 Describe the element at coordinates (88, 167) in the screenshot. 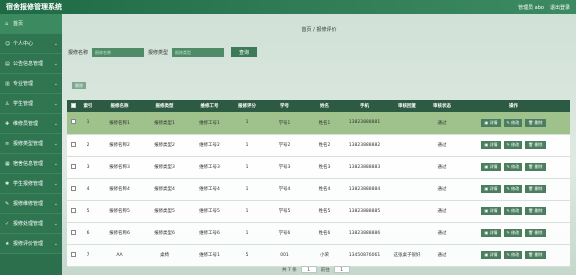

I see `table-cell: 3` at that location.